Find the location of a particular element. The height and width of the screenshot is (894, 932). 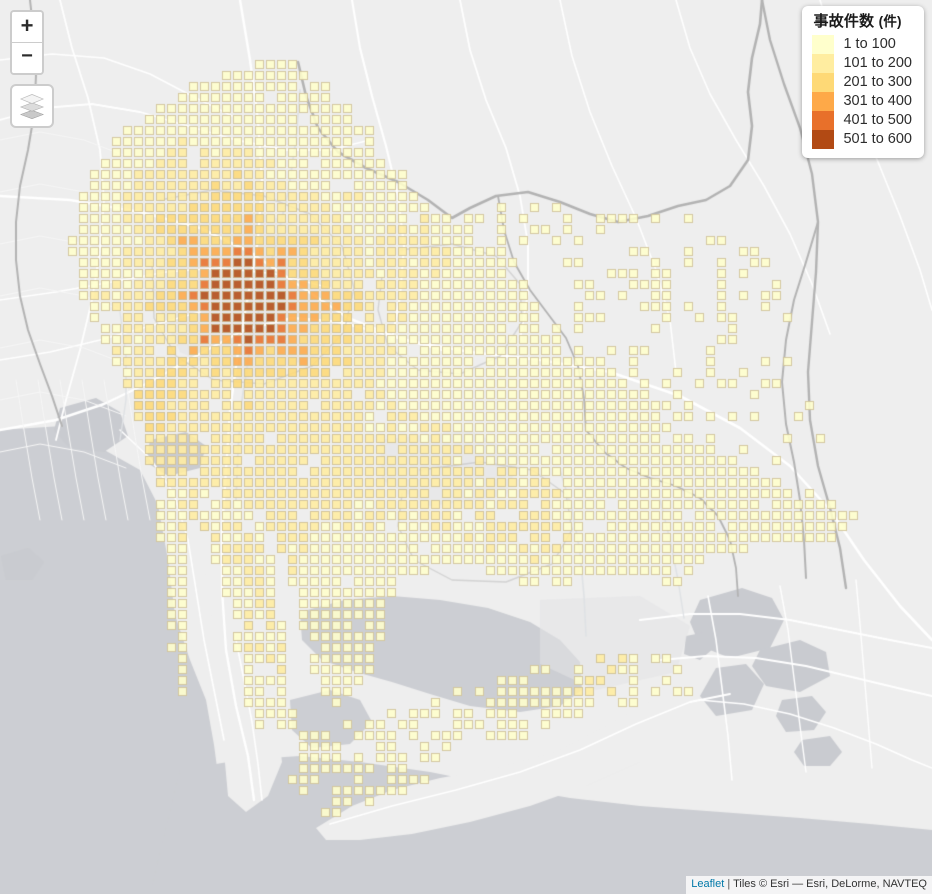

legend-title-text: 事故件数 is located at coordinates (844, 21).